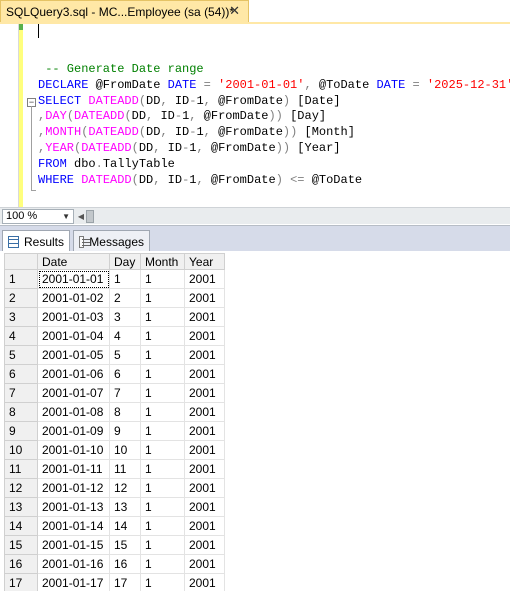  Describe the element at coordinates (21, 526) in the screenshot. I see `row-number-cell: 14` at that location.